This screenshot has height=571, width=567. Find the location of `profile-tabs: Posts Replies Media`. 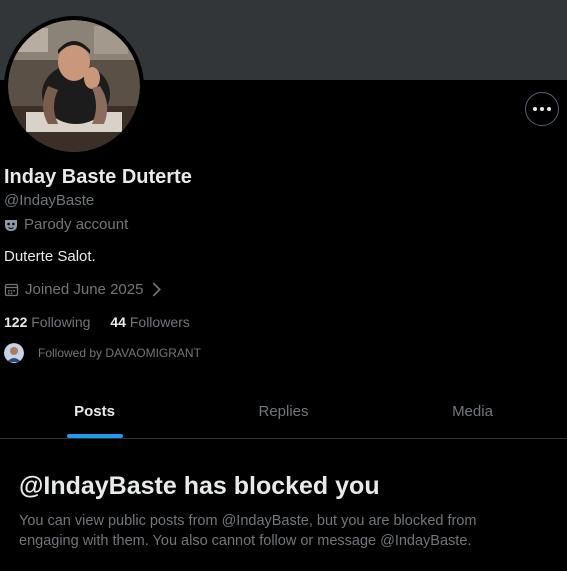

profile-tabs: Posts Replies Media is located at coordinates (283, 412).